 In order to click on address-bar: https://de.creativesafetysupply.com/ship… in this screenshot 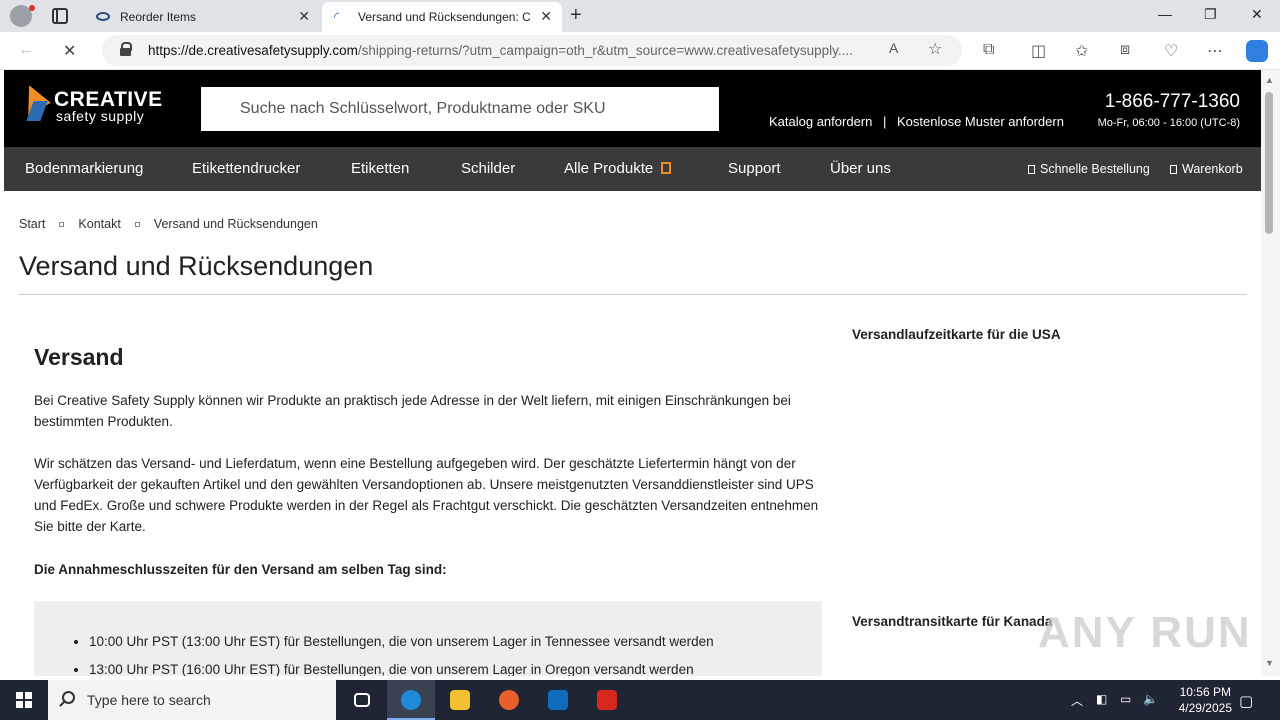, I will do `click(532, 50)`.